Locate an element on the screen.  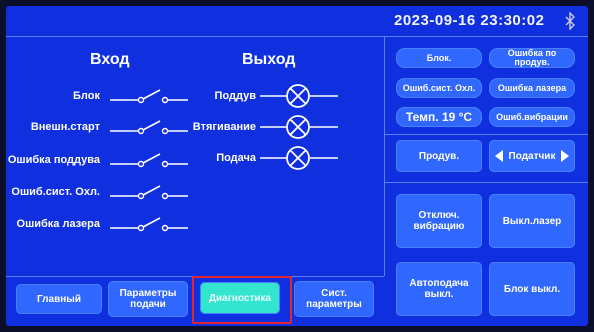
controls-divider is located at coordinates (486, 182).